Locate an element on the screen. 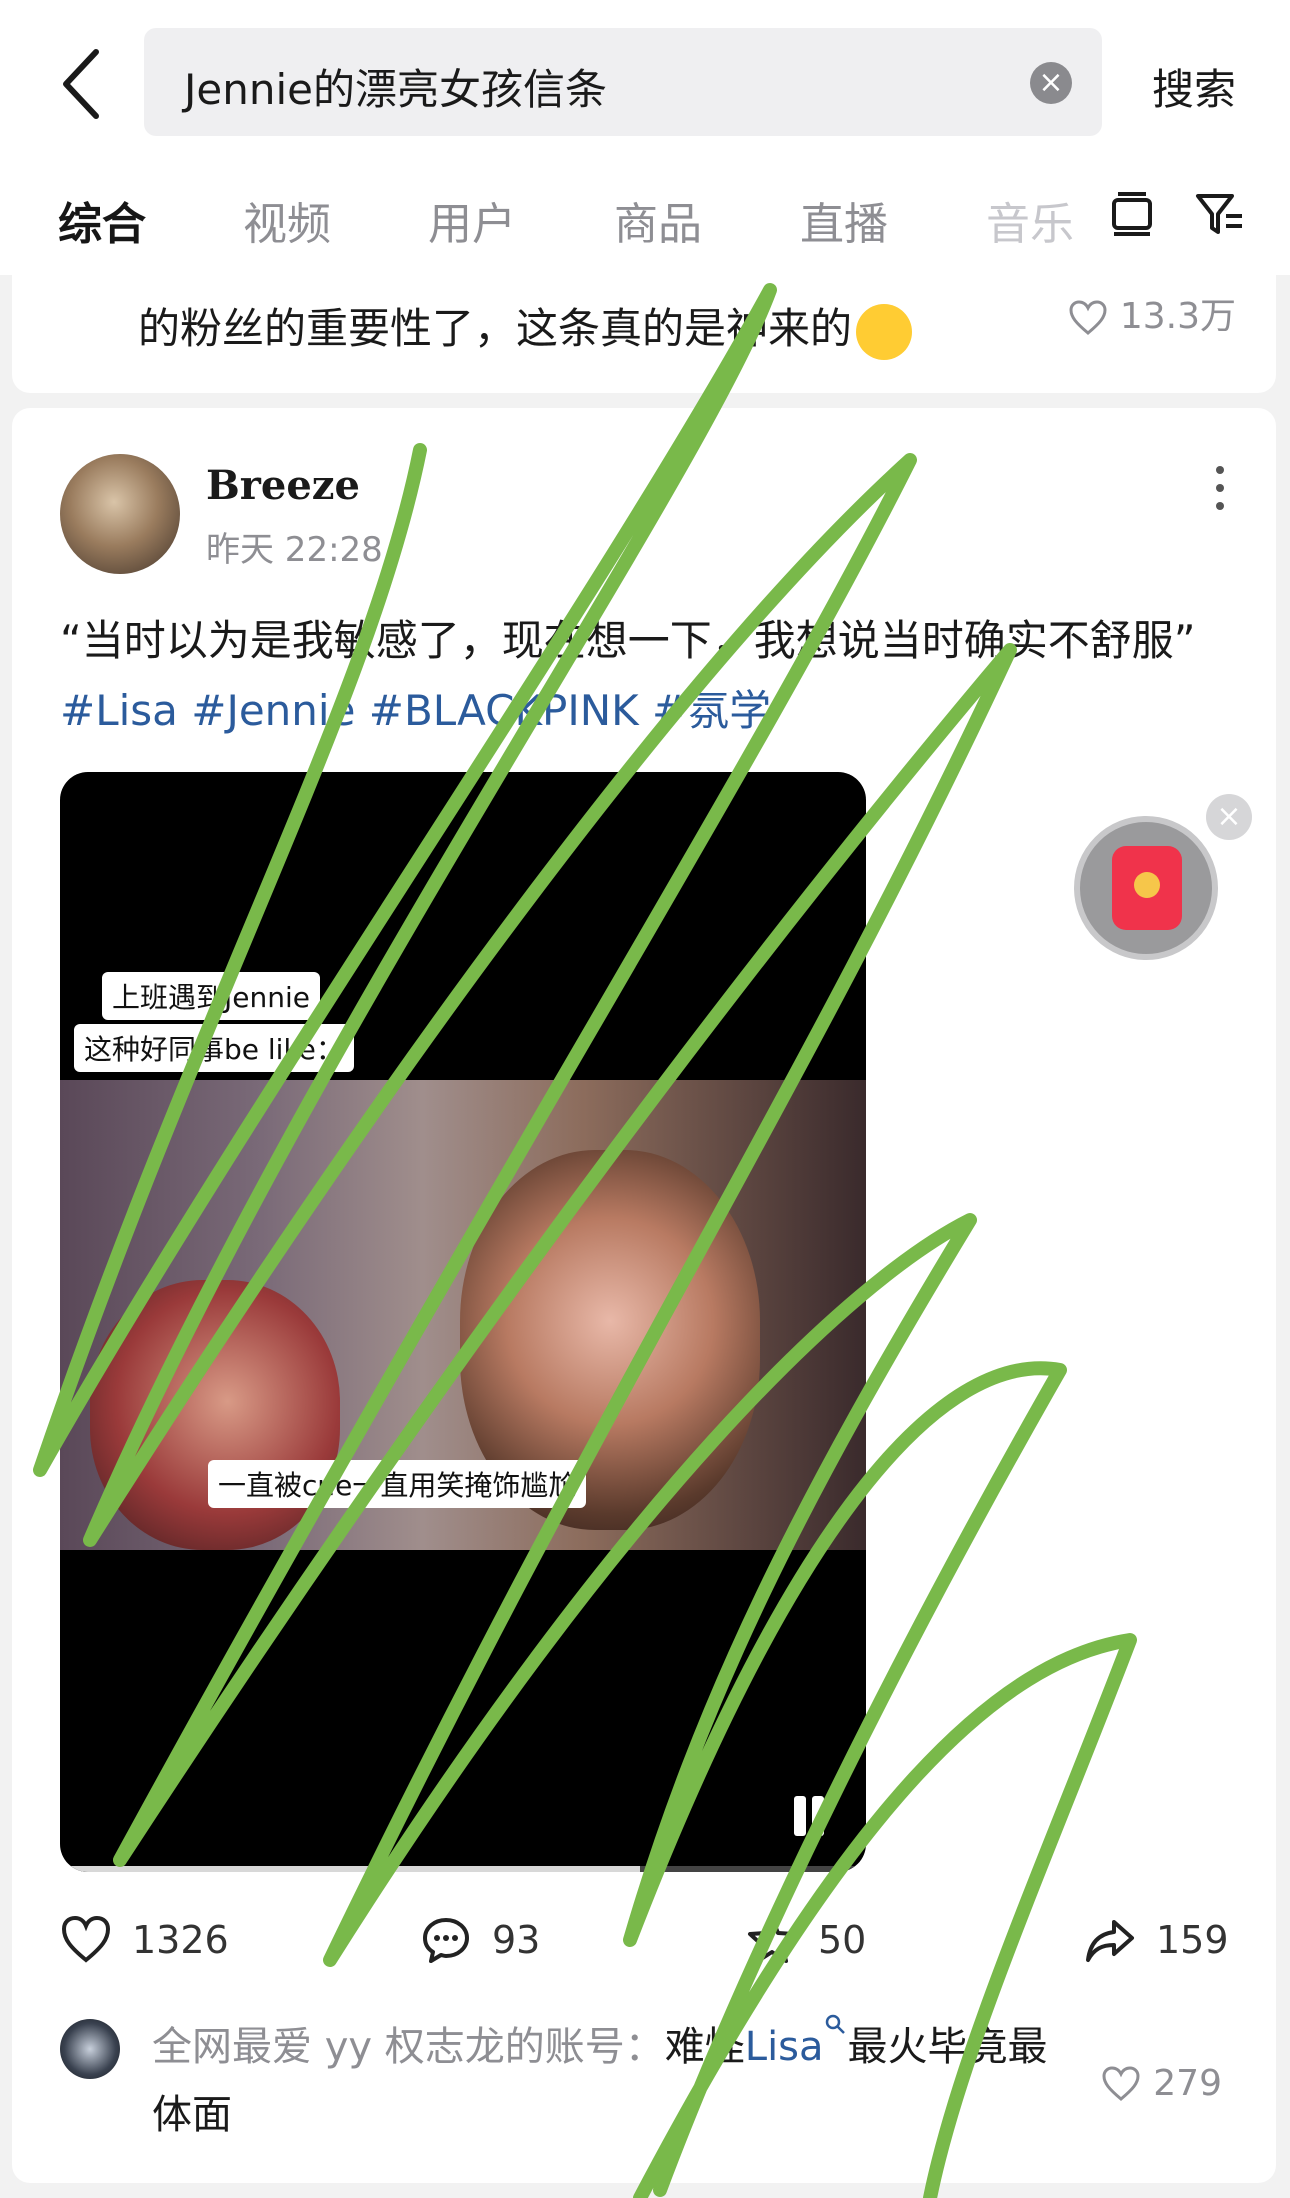 This screenshot has width=1290, height=2198. tab-videos: 视频 is located at coordinates (287, 220).